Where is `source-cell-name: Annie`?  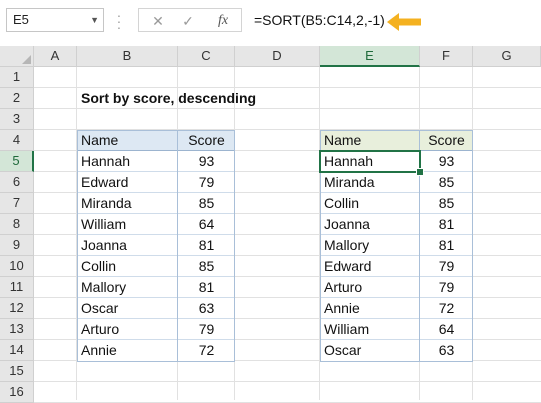 source-cell-name: Annie is located at coordinates (127, 350).